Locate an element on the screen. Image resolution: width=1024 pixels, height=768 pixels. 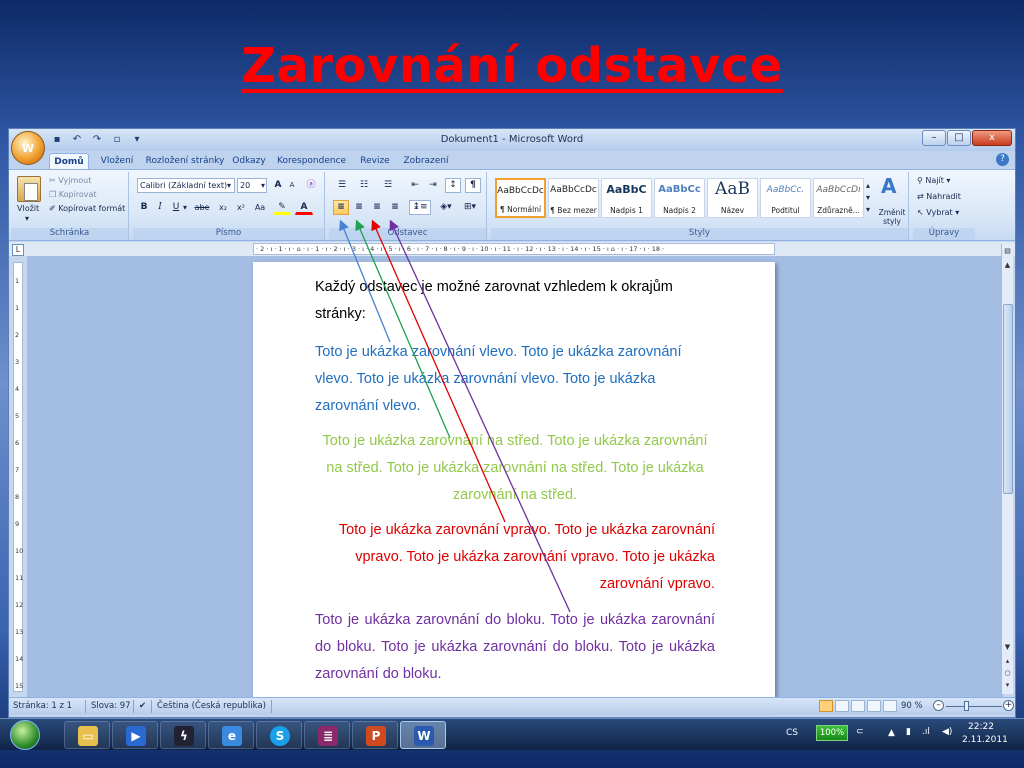
superscript-button: x² is located at coordinates (241, 207).